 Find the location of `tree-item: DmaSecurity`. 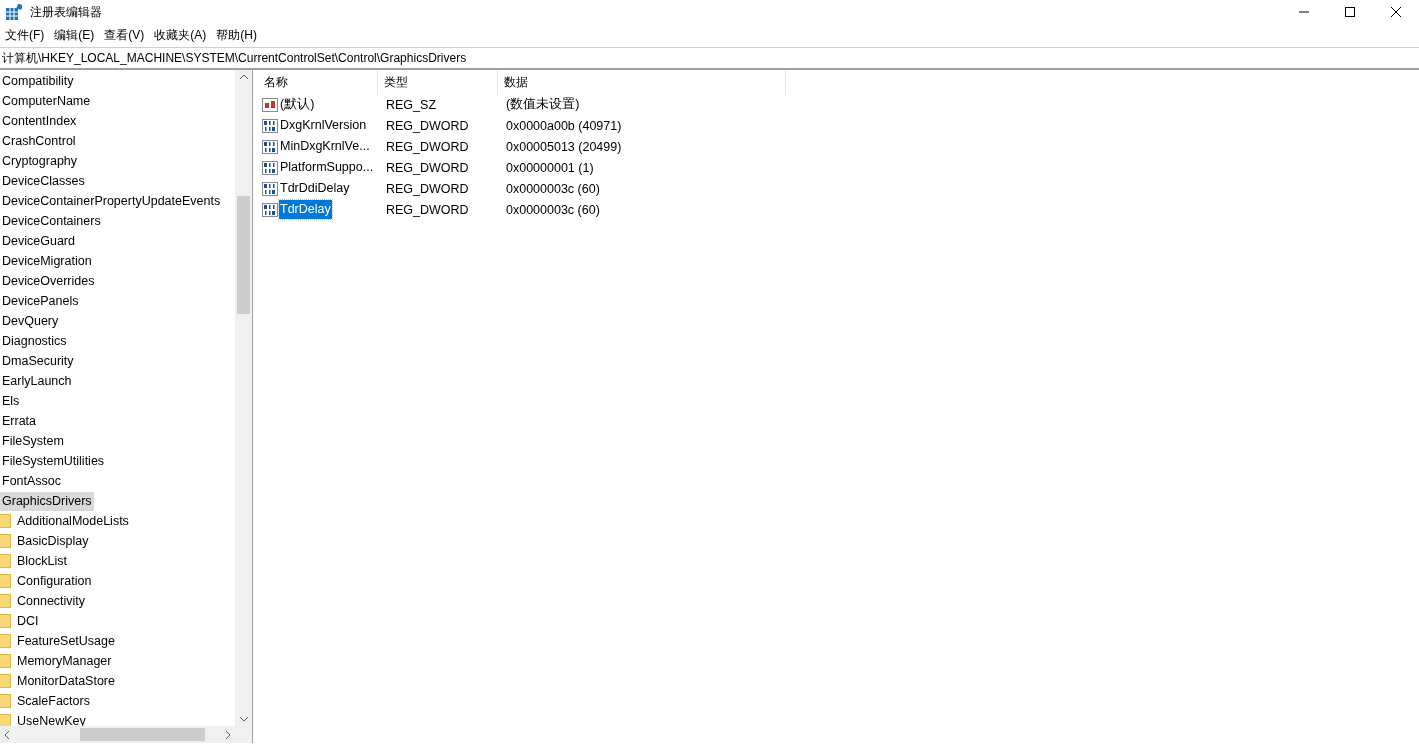

tree-item: DmaSecurity is located at coordinates (38, 361).